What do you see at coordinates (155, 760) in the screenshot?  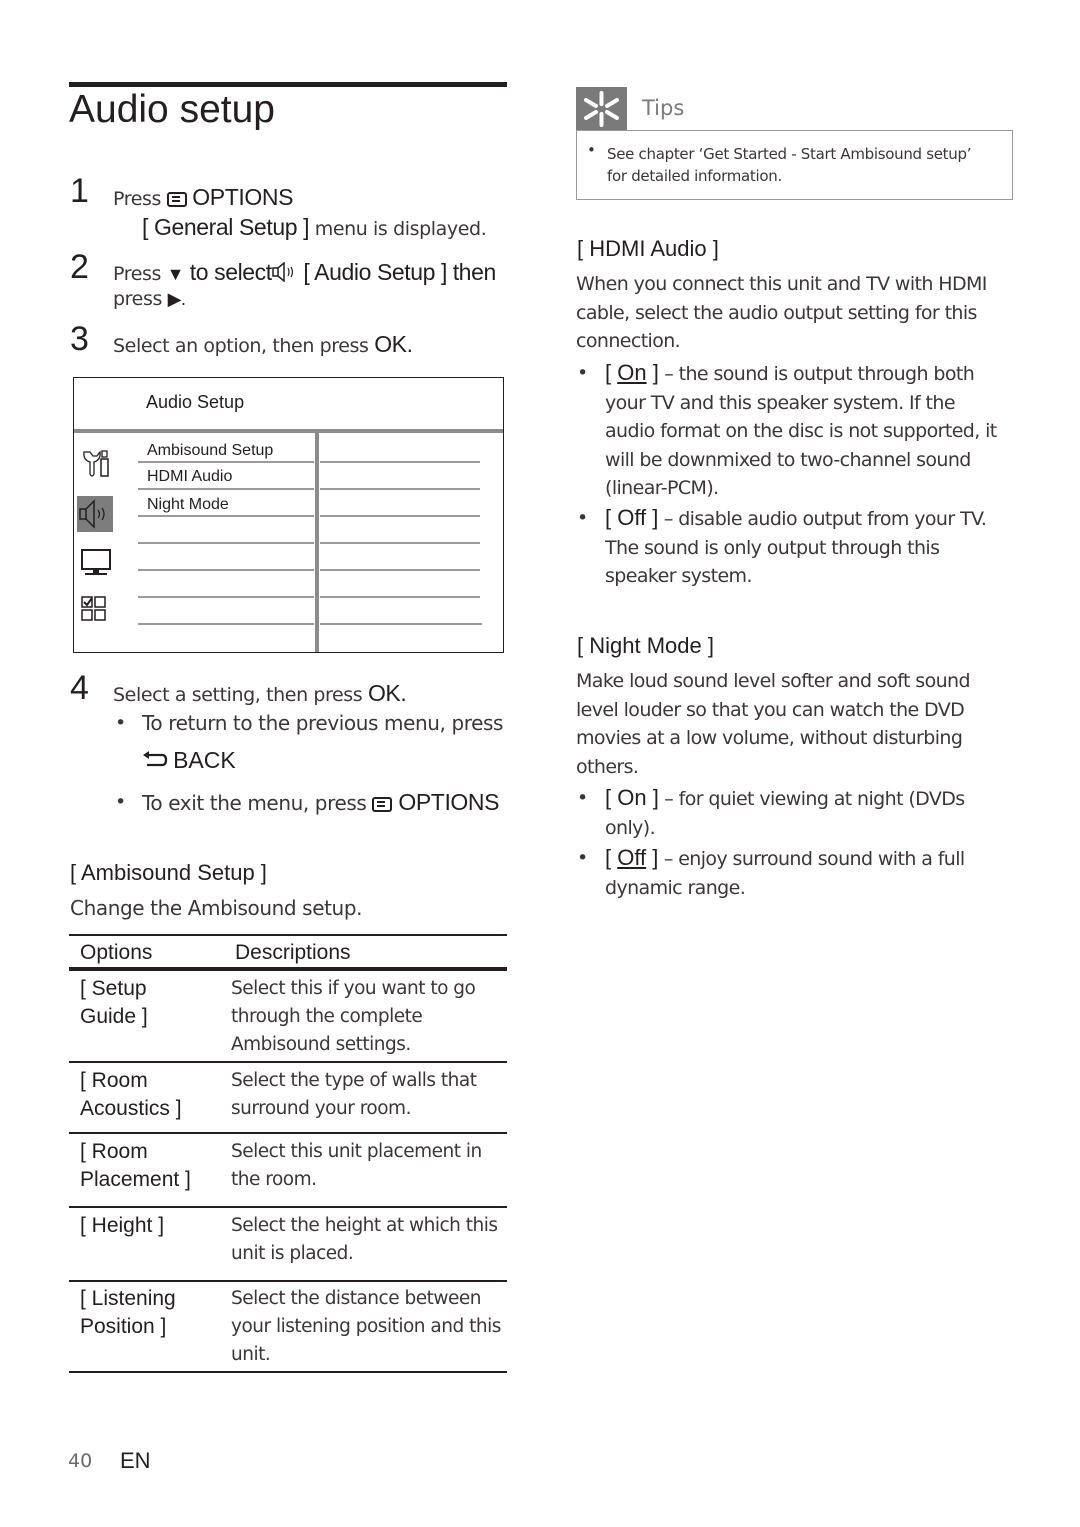 I see `back-arrow-icon` at bounding box center [155, 760].